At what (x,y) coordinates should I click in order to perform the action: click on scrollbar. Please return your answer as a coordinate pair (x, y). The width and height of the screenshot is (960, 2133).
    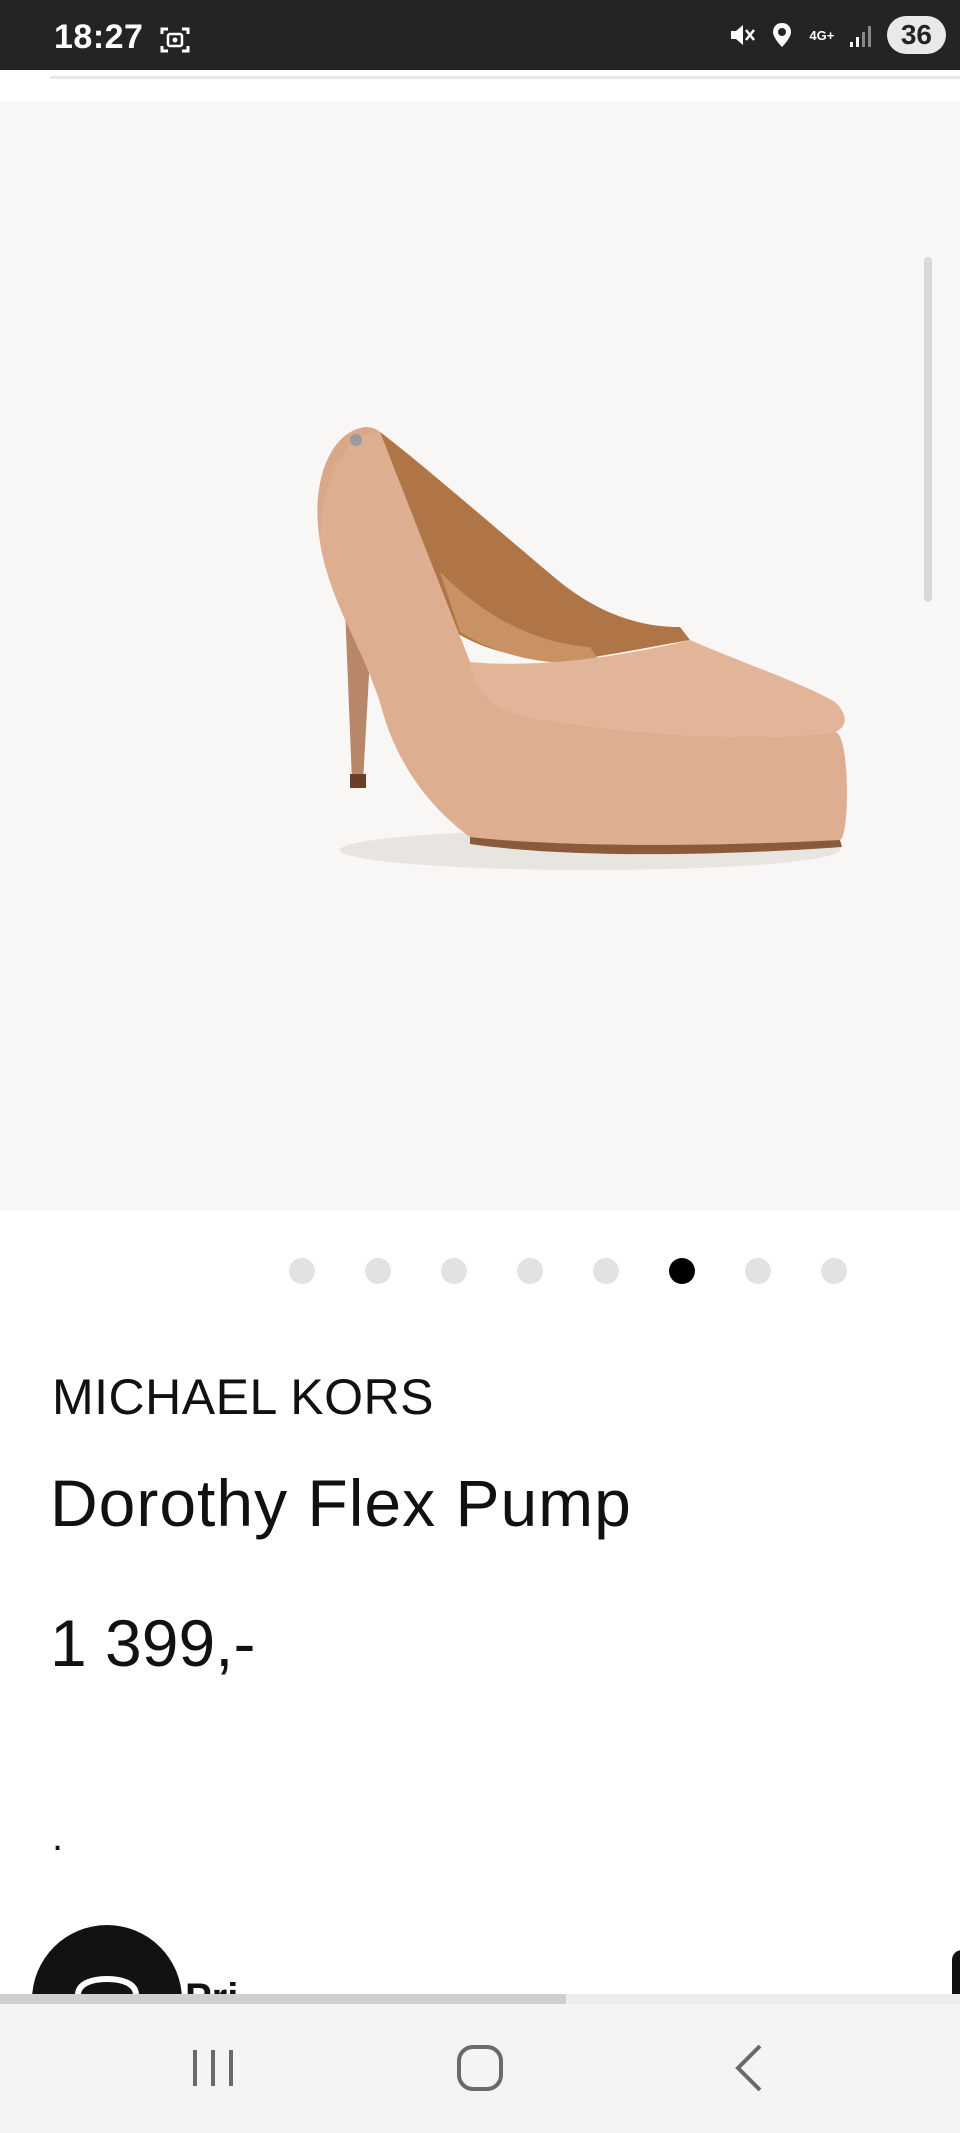
    Looking at the image, I should click on (928, 429).